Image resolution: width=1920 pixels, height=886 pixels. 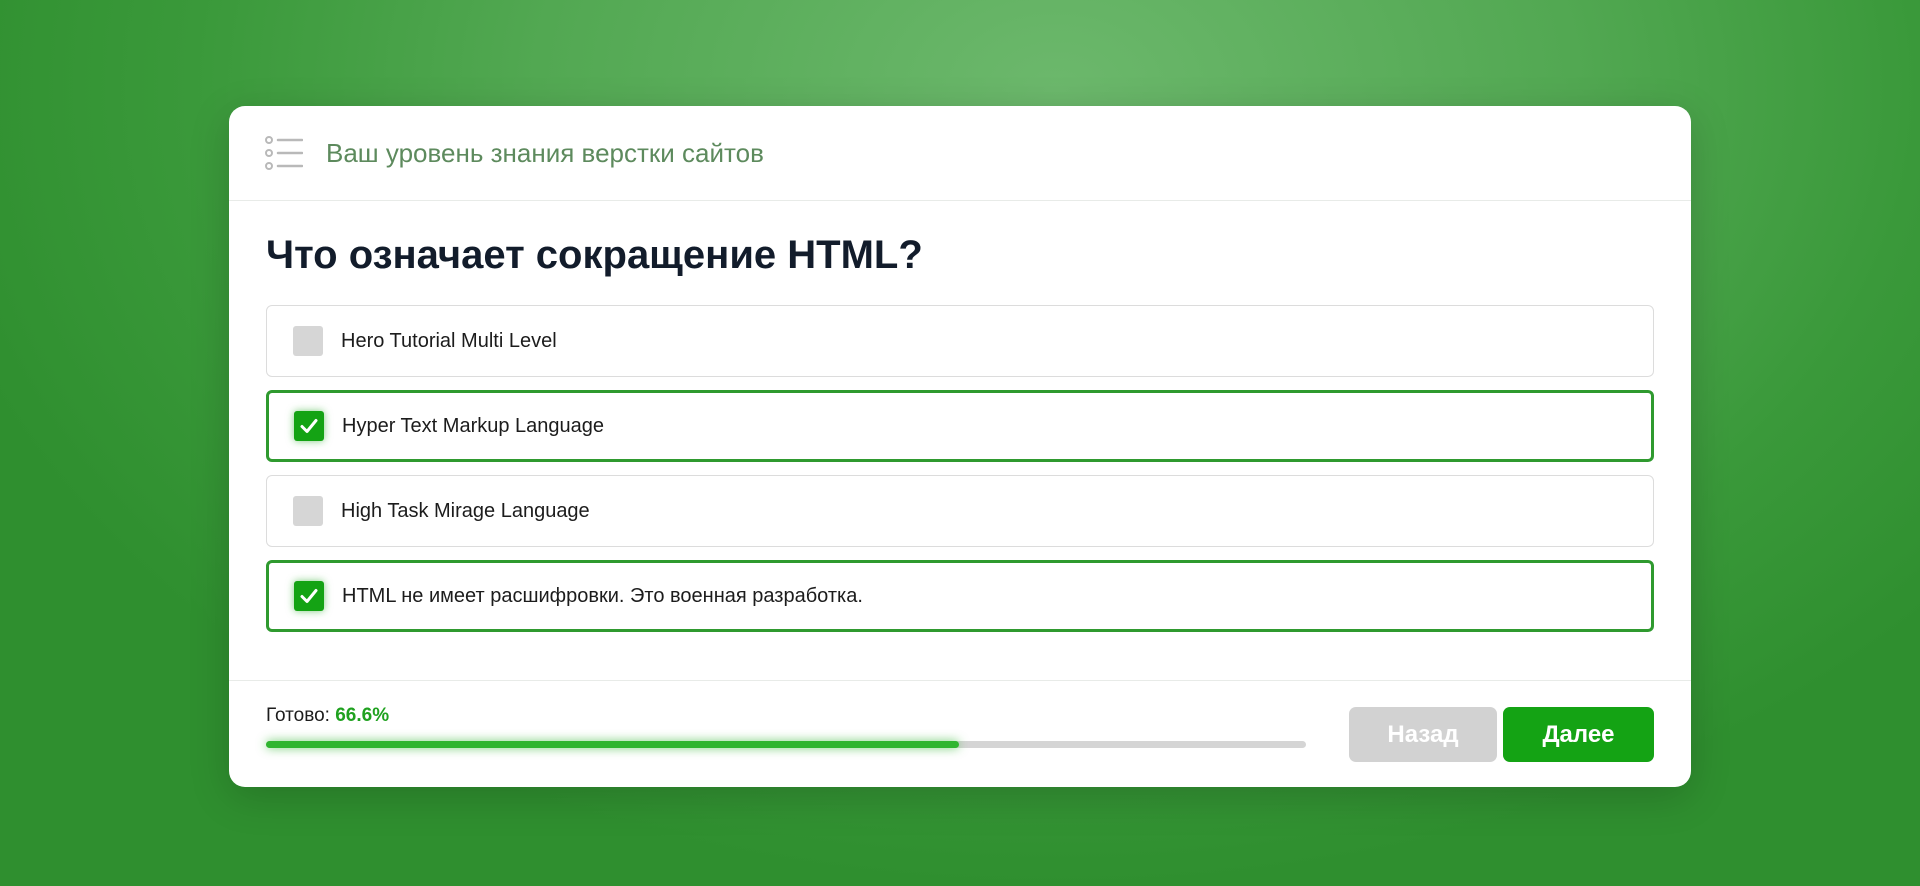 I want to click on progress-value: 66.6%, so click(x=362, y=715).